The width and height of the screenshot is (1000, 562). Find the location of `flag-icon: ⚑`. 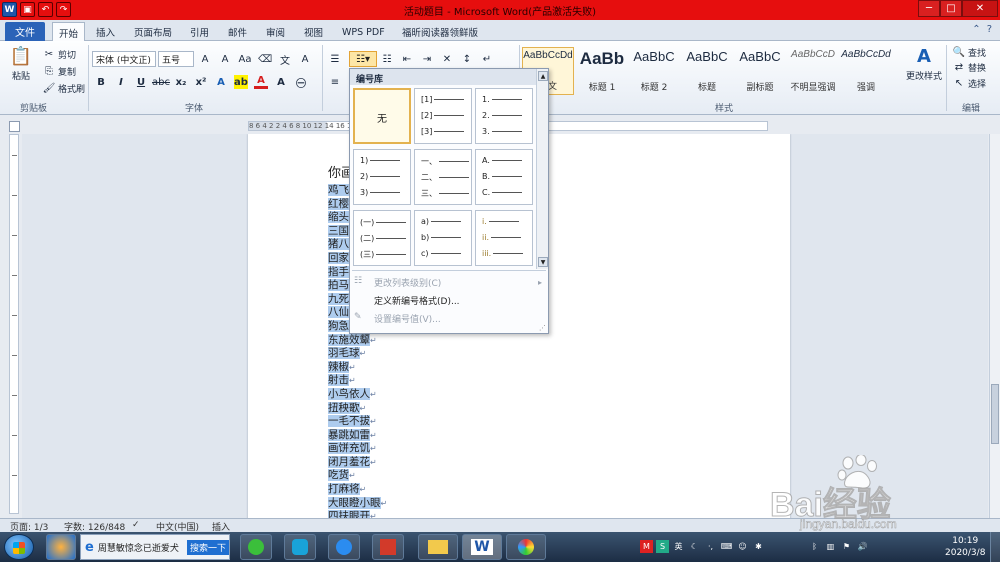

flag-icon: ⚑ is located at coordinates (846, 546).